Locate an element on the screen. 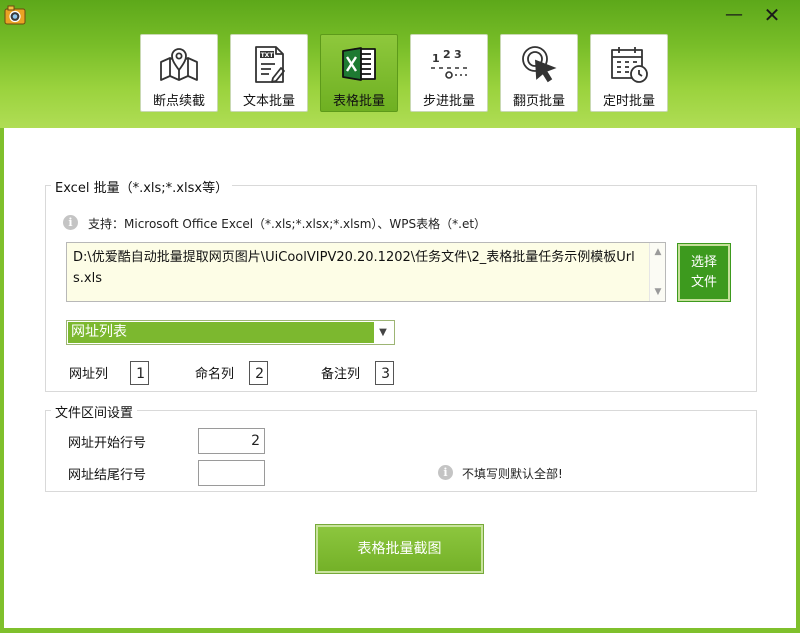 The height and width of the screenshot is (633, 800). svg-text: 1 is located at coordinates (436, 58).